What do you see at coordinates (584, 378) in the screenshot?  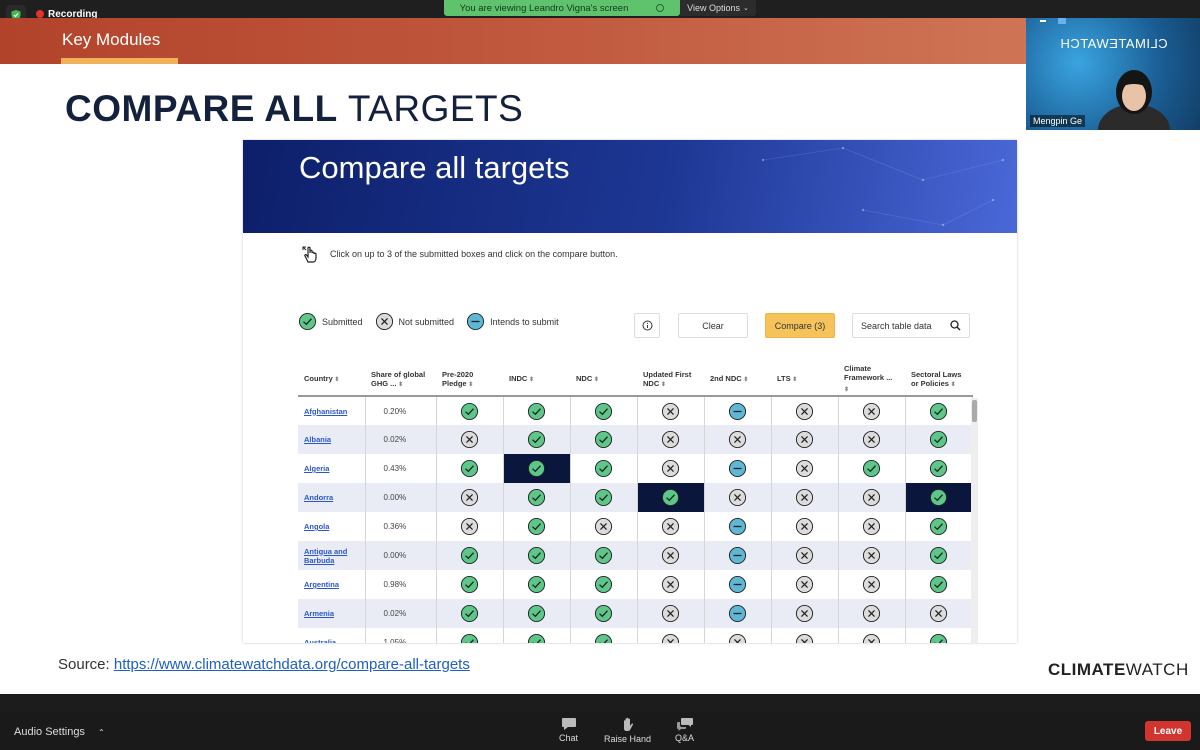 I see `column-header-label: NDC` at bounding box center [584, 378].